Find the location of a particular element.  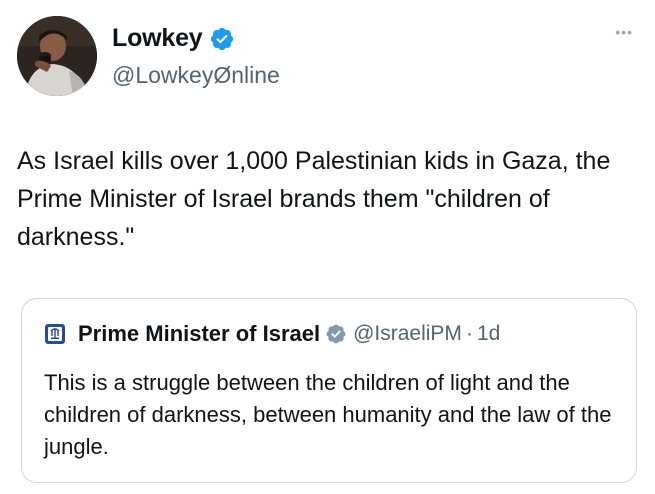

israel-emblem-icon is located at coordinates (55, 334).